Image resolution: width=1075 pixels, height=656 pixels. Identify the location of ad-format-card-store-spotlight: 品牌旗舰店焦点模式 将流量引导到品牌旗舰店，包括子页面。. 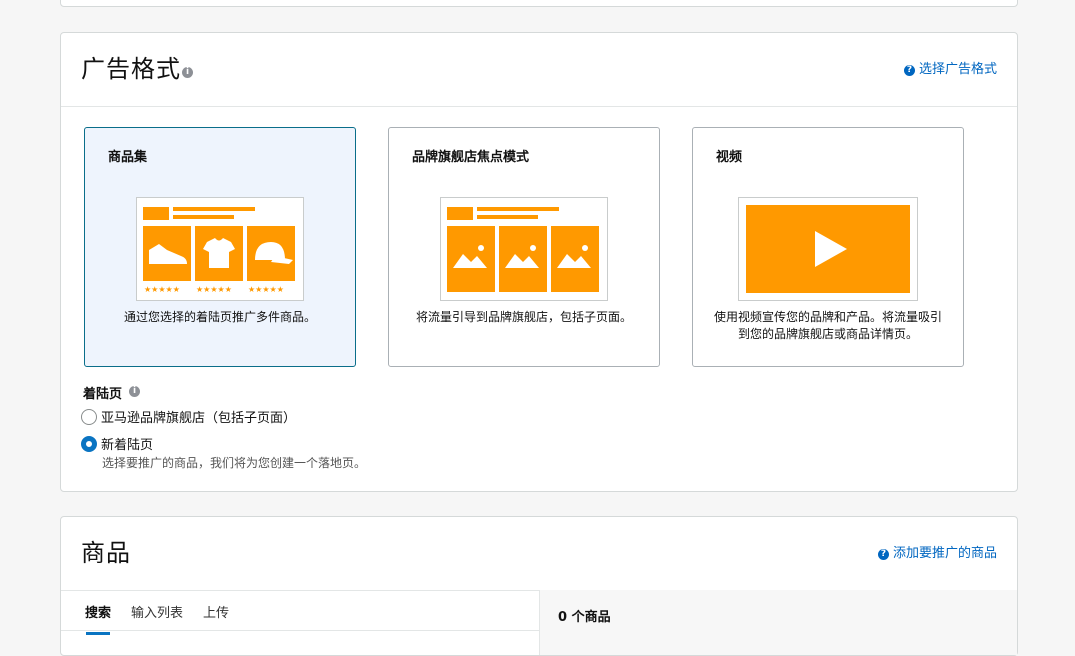
(524, 247).